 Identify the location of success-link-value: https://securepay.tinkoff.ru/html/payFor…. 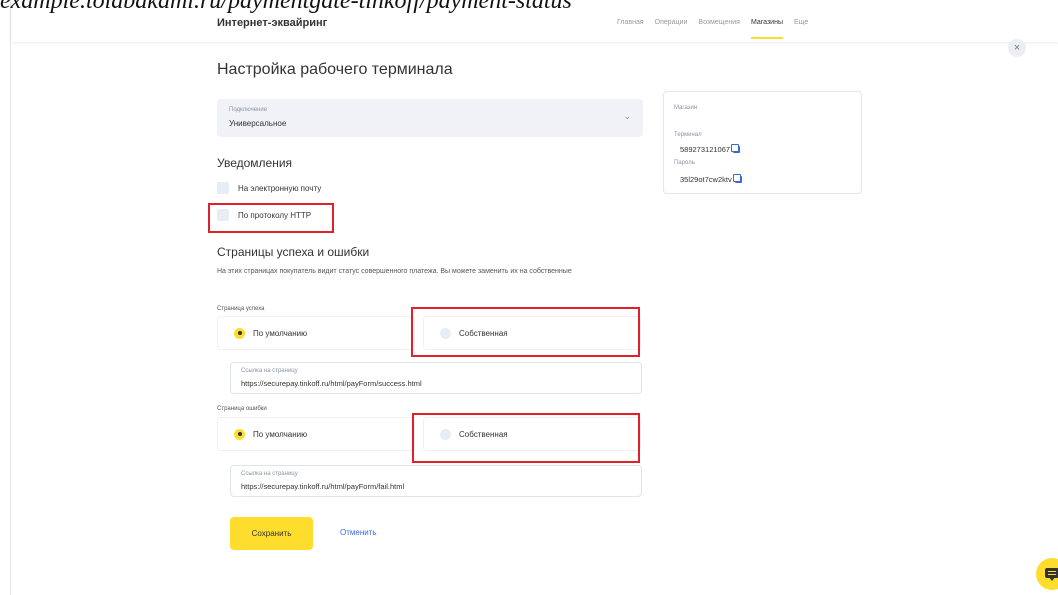
(331, 383).